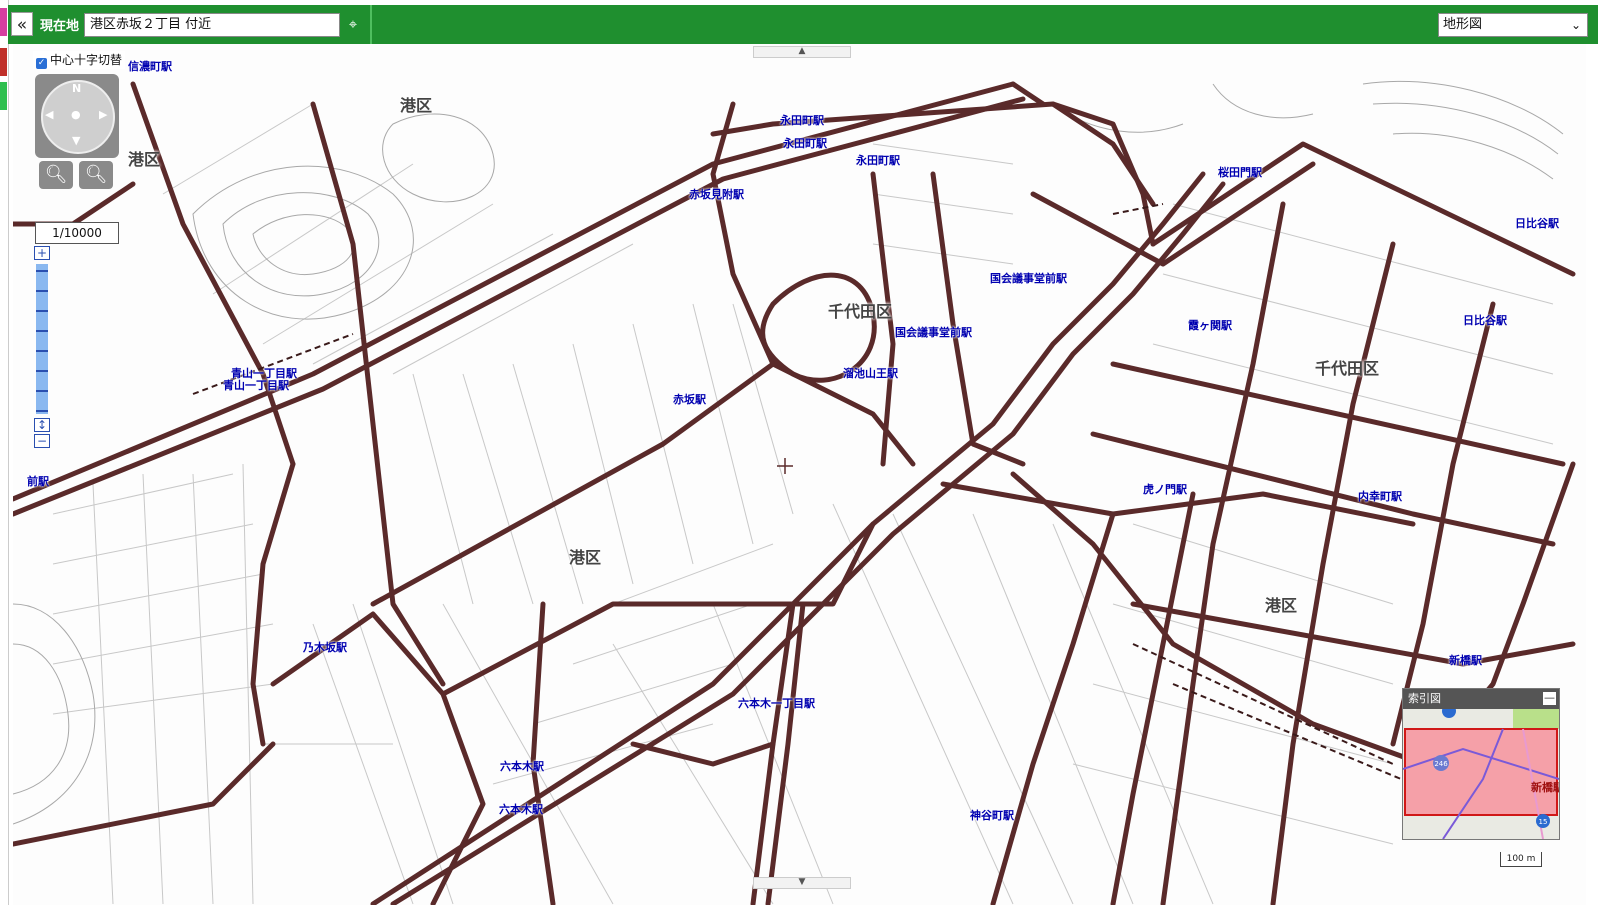  Describe the element at coordinates (3, 22) in the screenshot. I see `side-marker-pink` at that location.